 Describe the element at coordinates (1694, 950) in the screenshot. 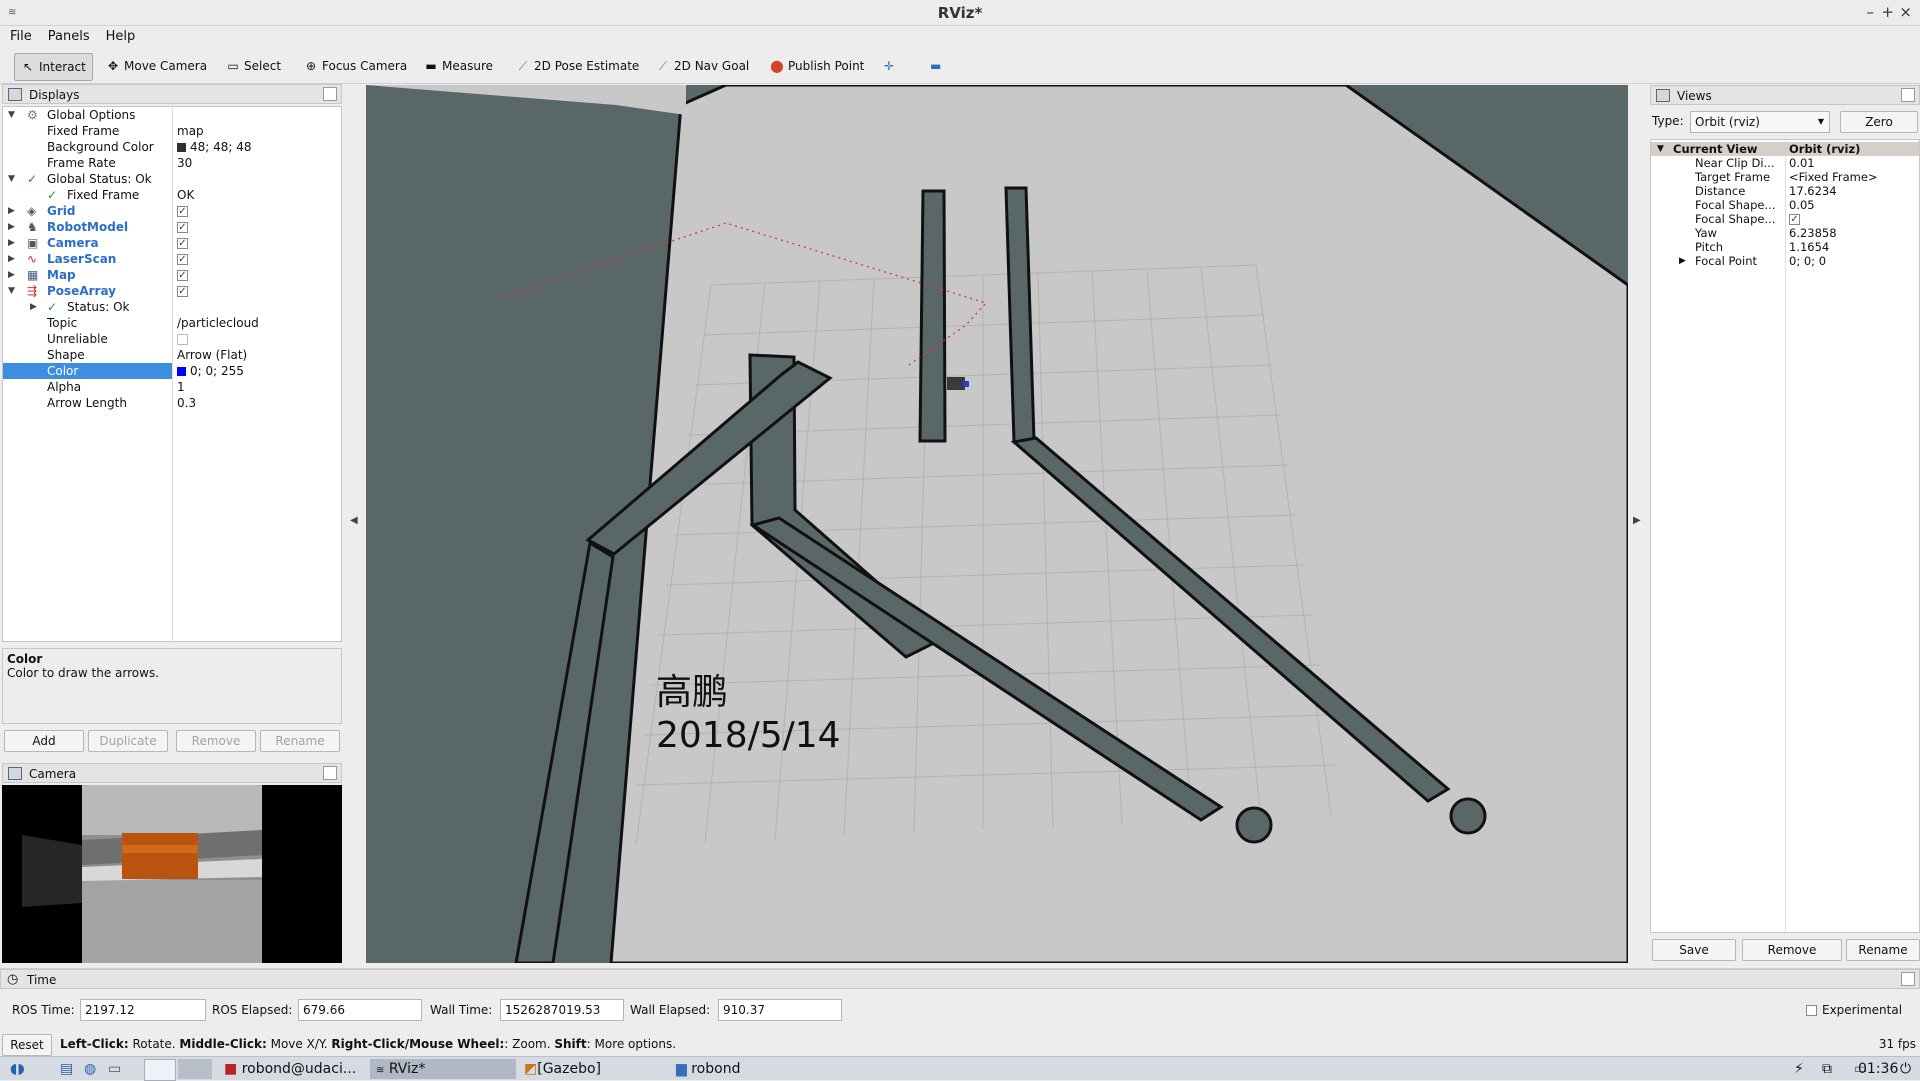

I see `save-view-button: Save` at that location.